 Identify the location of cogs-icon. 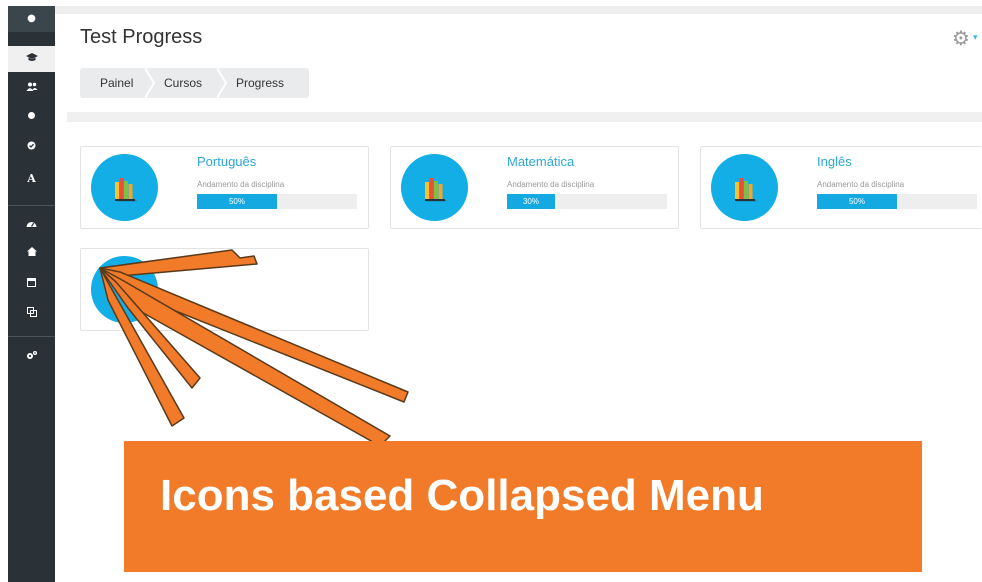
(32, 356).